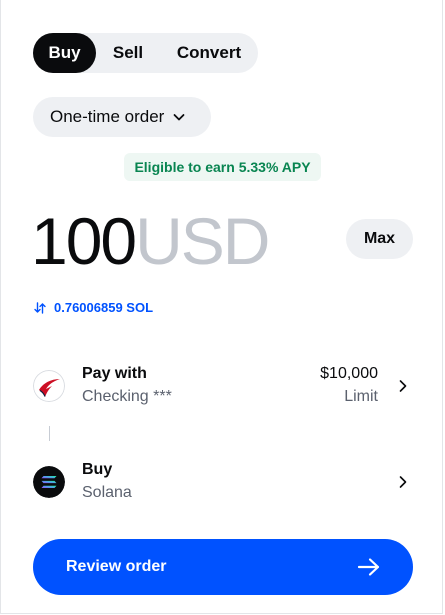  I want to click on tab-sell: Sell, so click(128, 53).